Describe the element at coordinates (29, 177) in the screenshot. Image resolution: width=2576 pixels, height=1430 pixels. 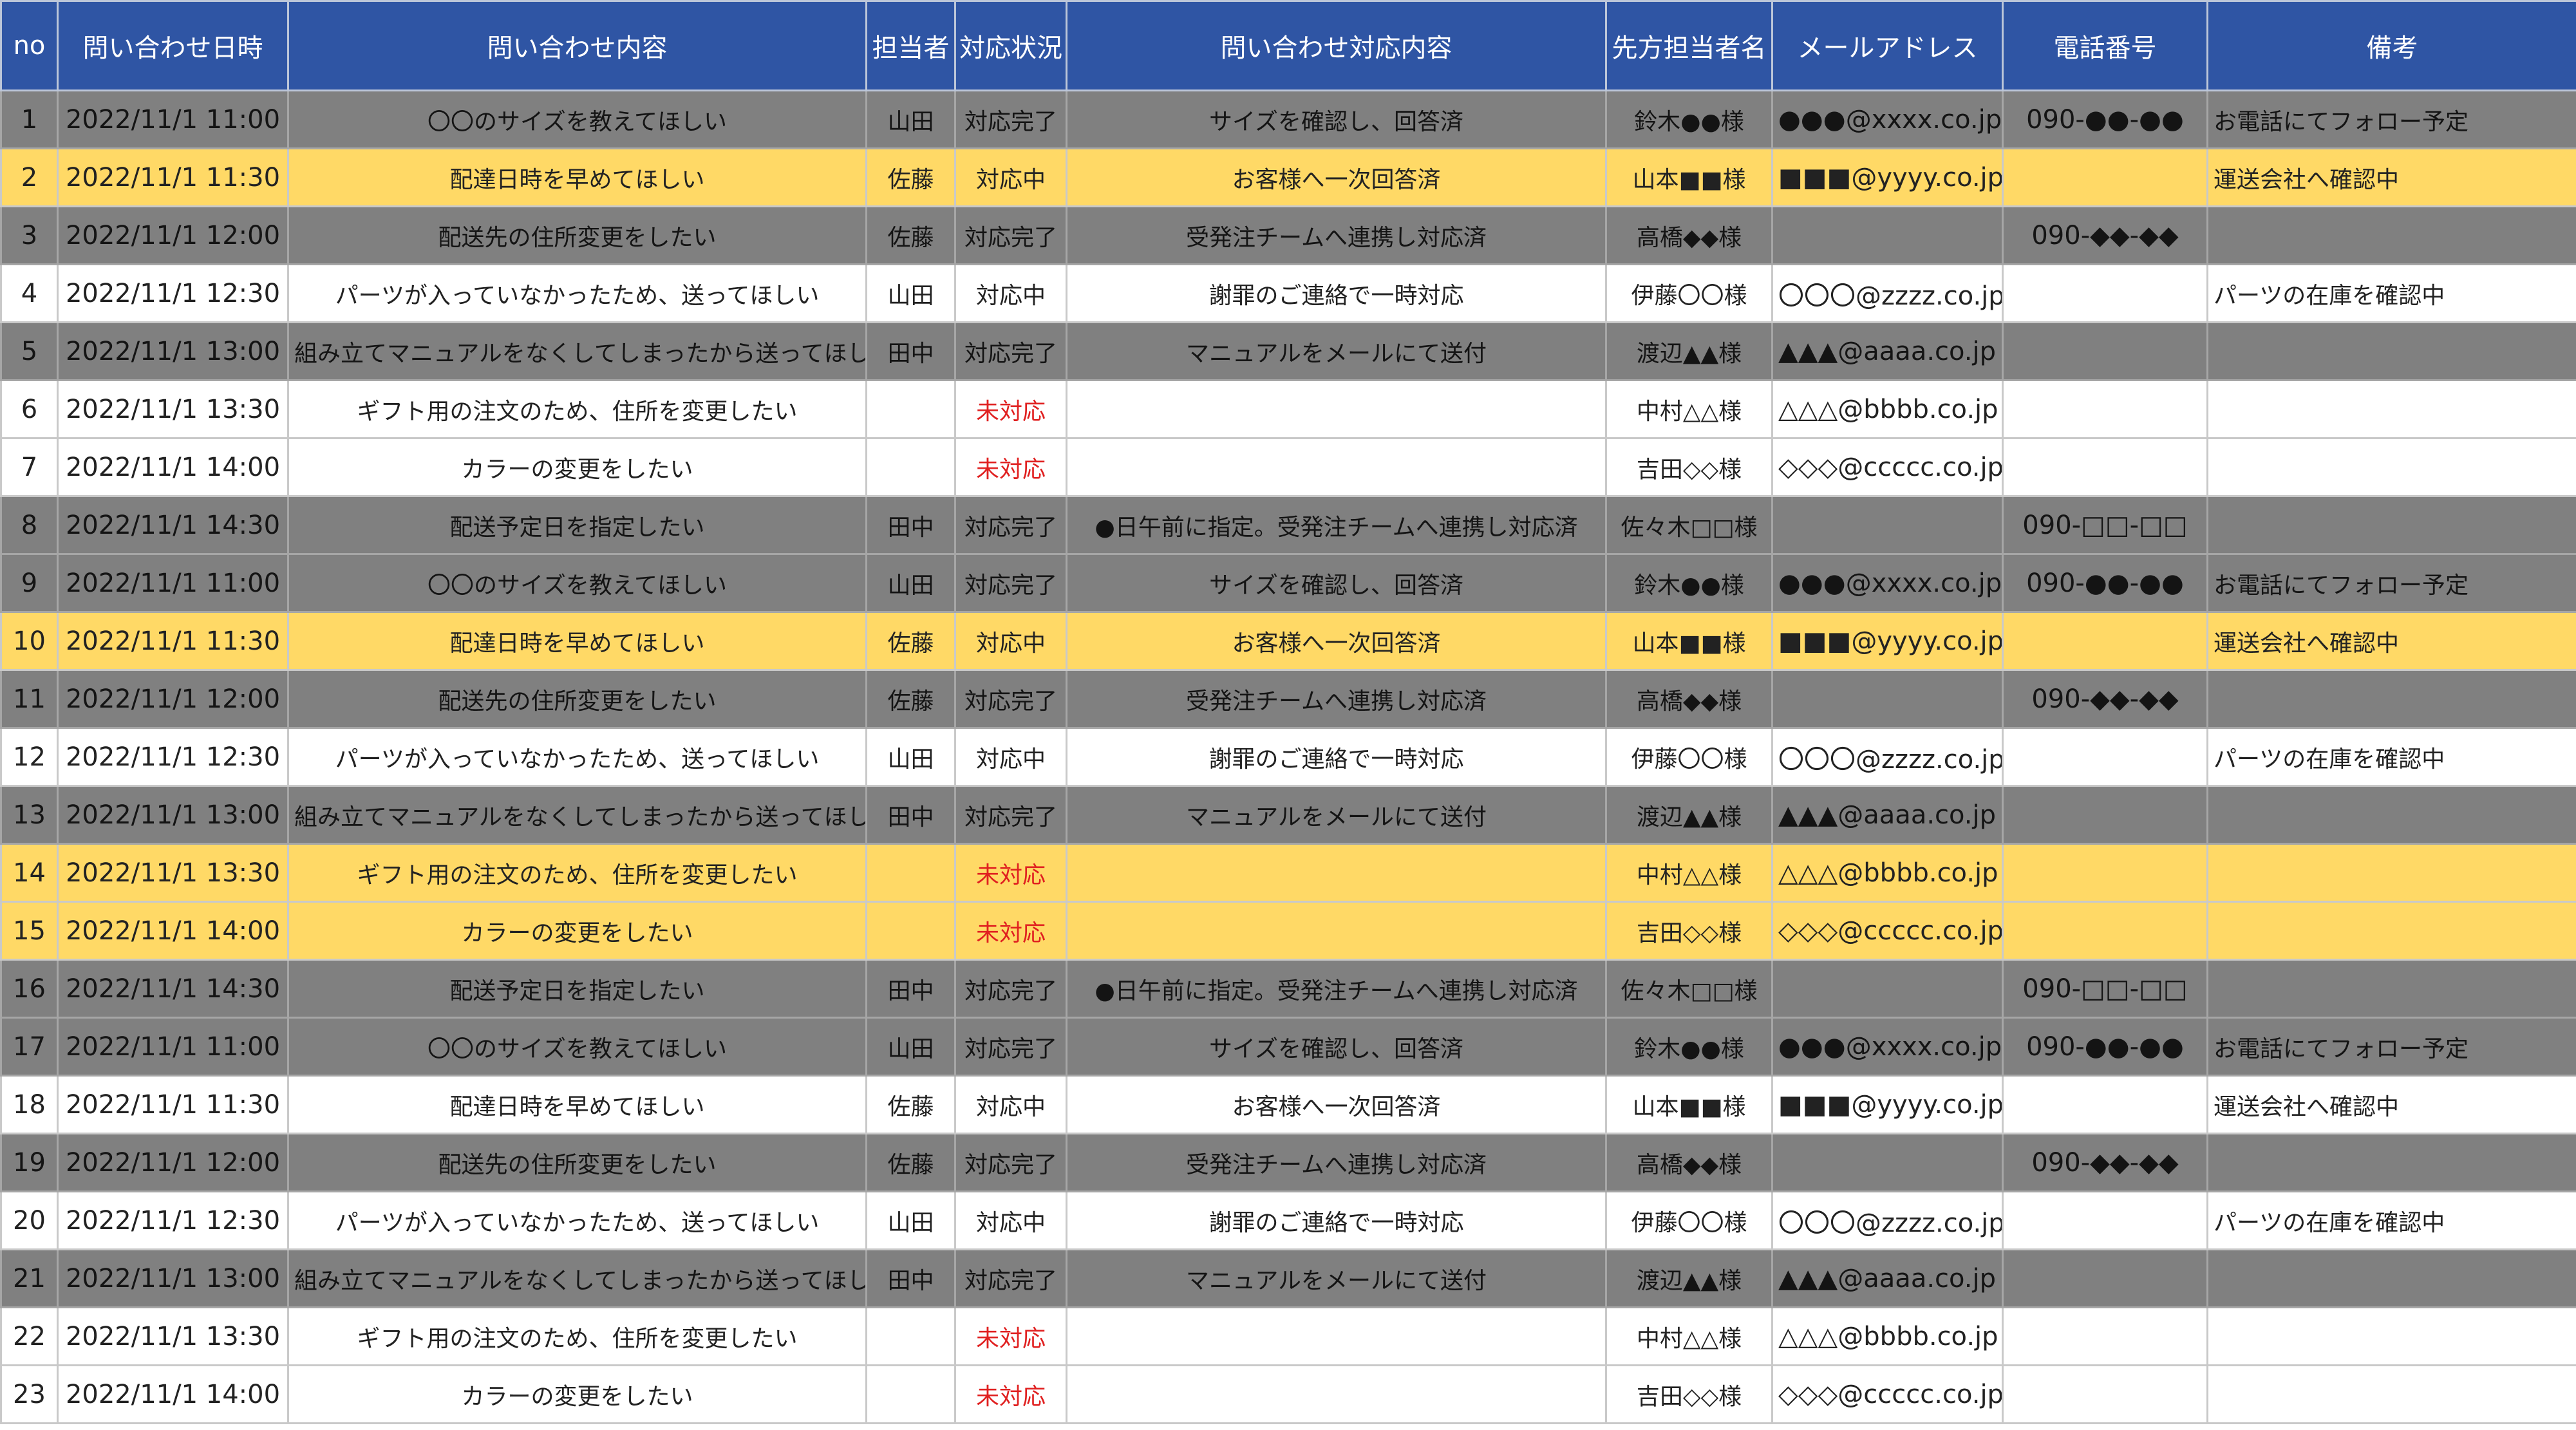
I see `cell-no: 2` at that location.